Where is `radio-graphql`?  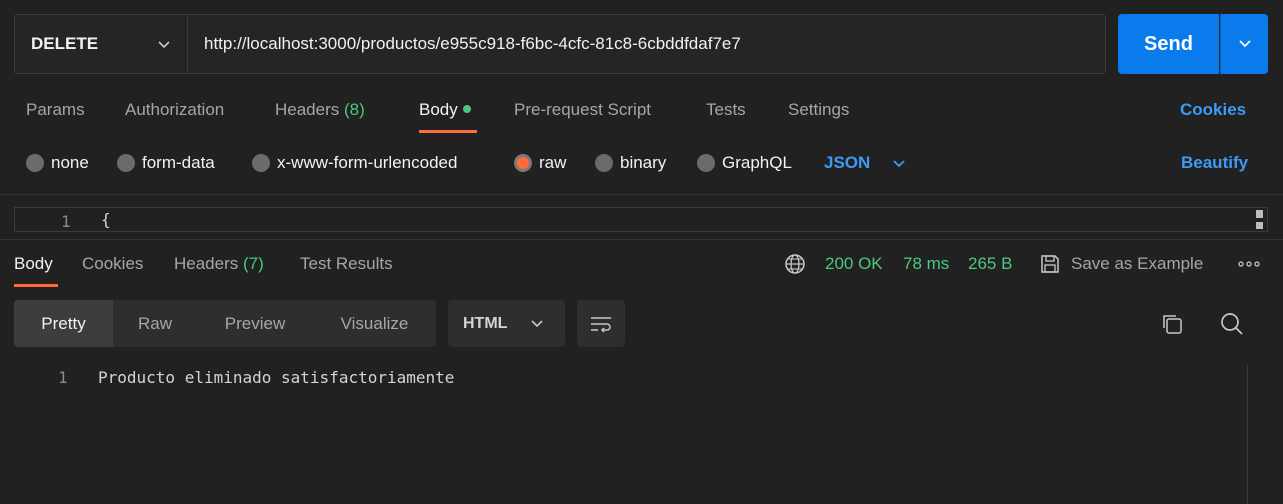
radio-graphql is located at coordinates (706, 163).